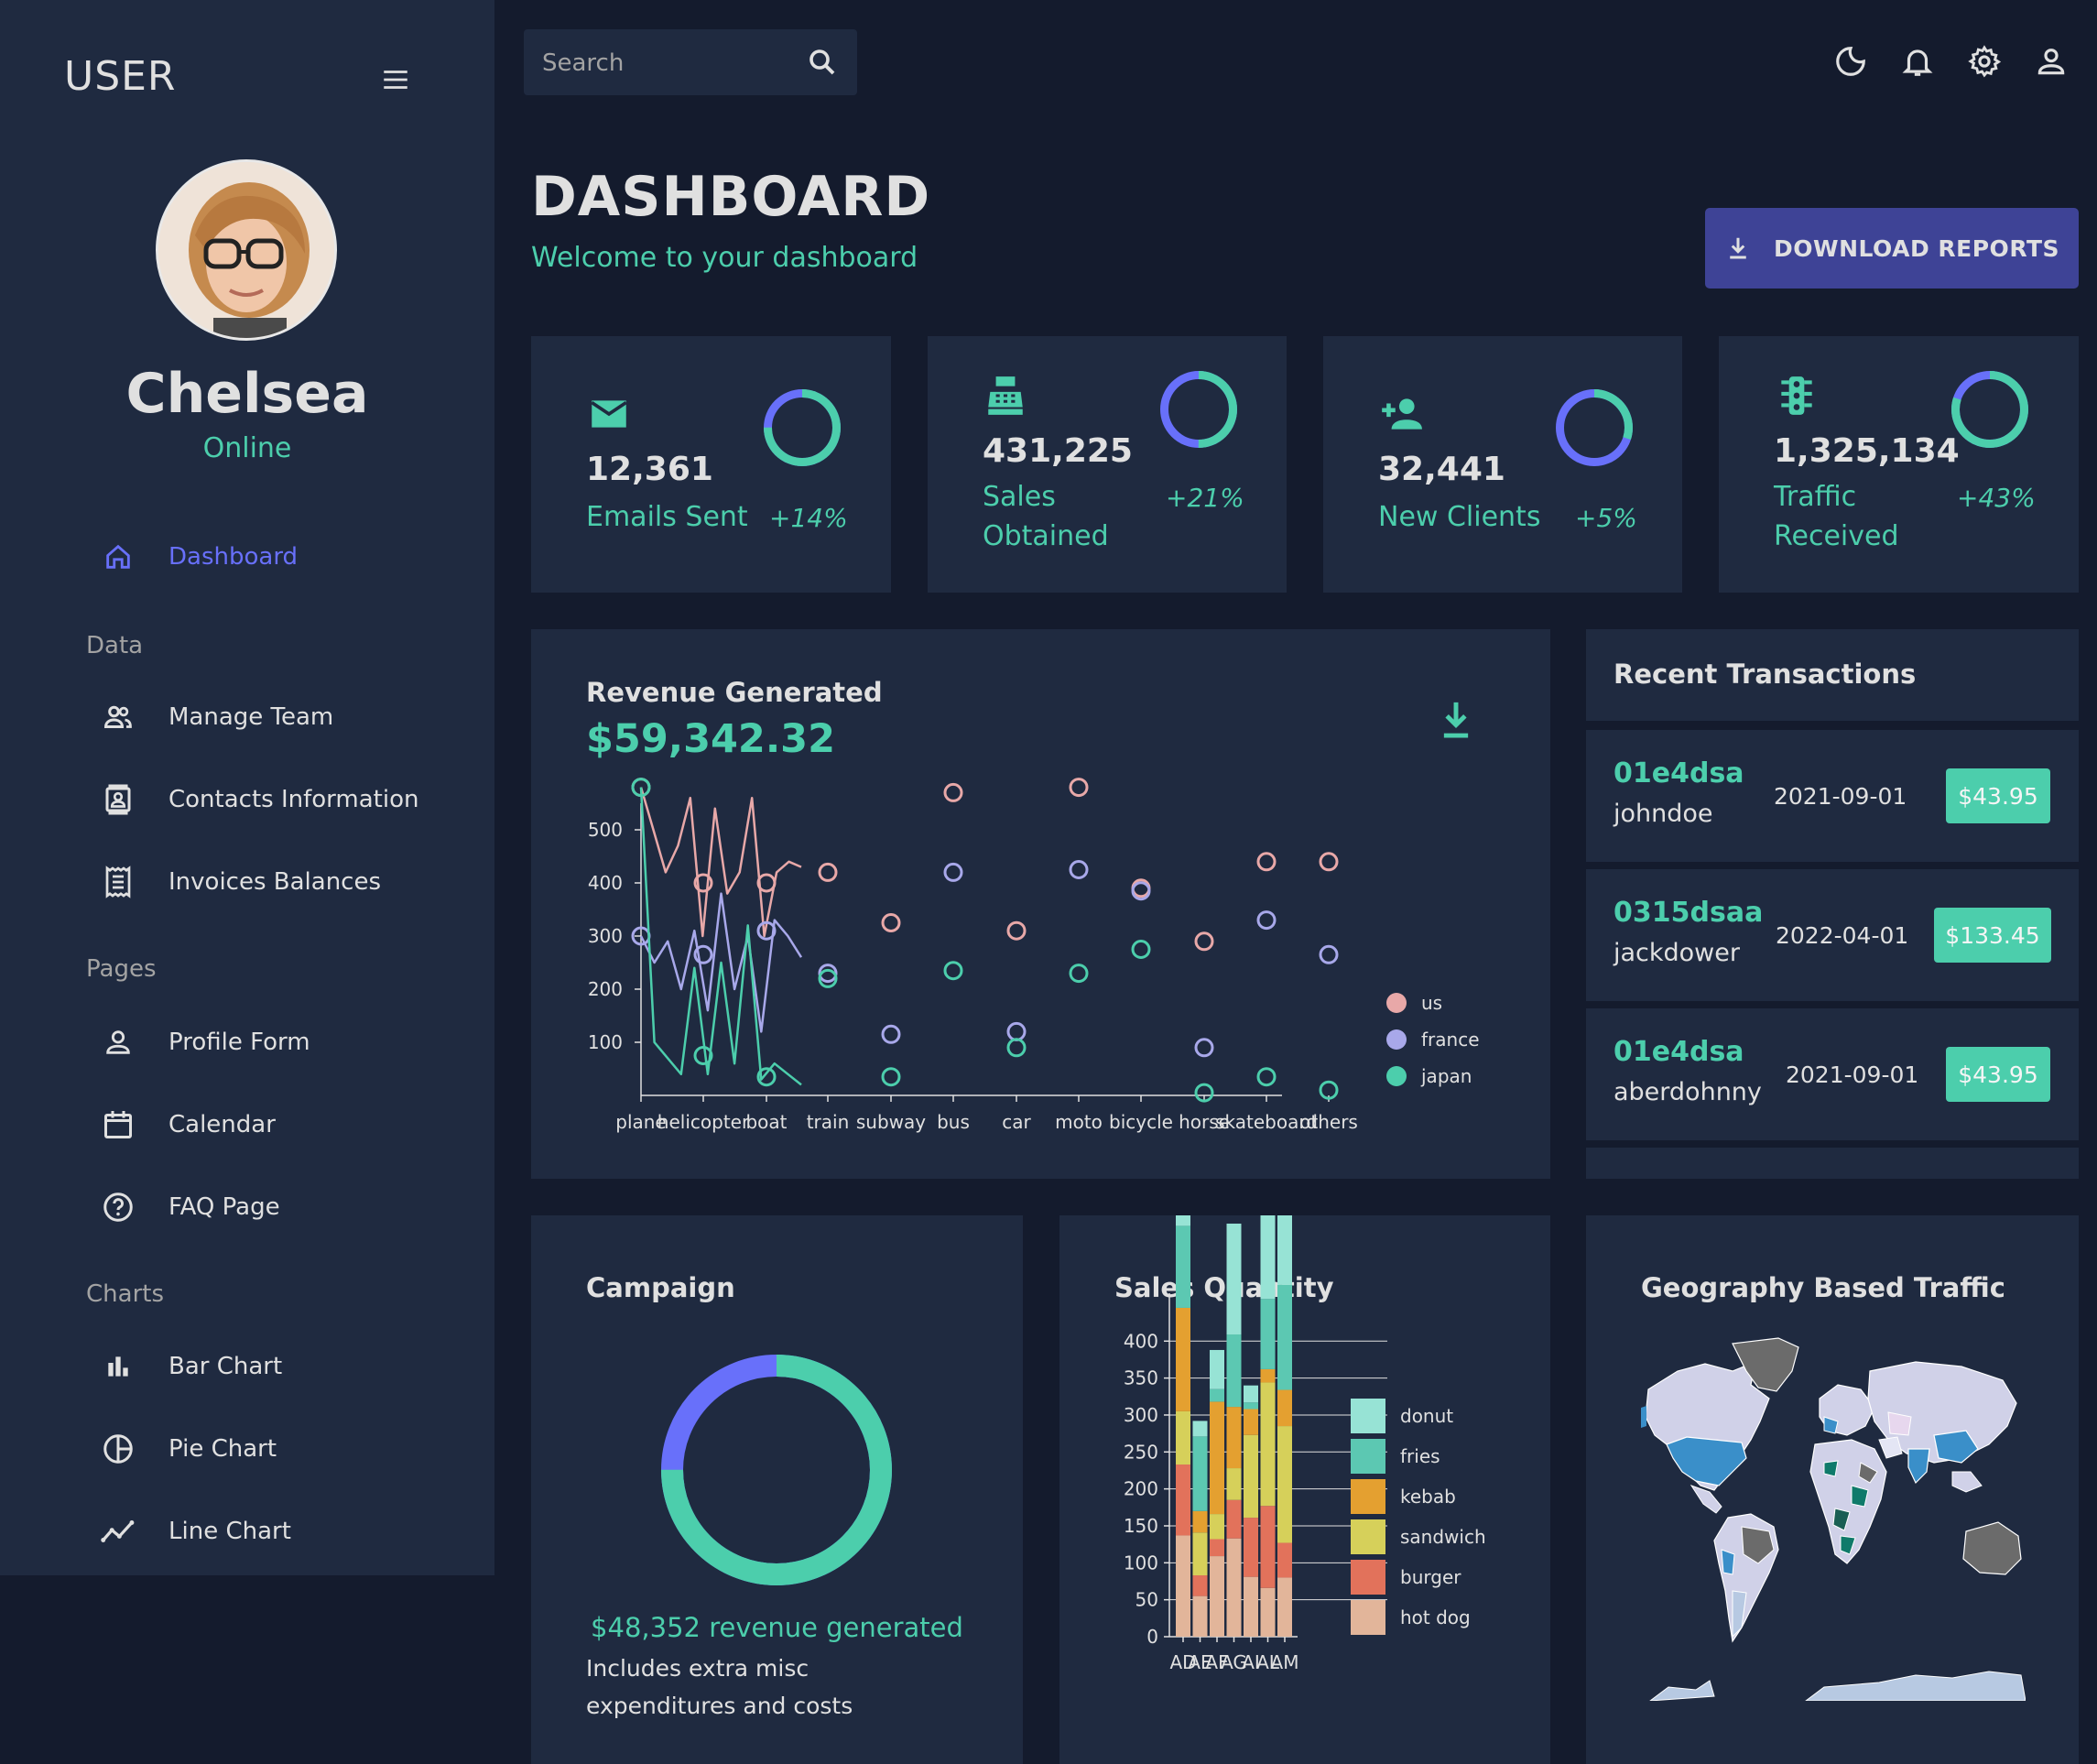 Image resolution: width=2097 pixels, height=1764 pixels. I want to click on traffic-icon, so click(1796, 395).